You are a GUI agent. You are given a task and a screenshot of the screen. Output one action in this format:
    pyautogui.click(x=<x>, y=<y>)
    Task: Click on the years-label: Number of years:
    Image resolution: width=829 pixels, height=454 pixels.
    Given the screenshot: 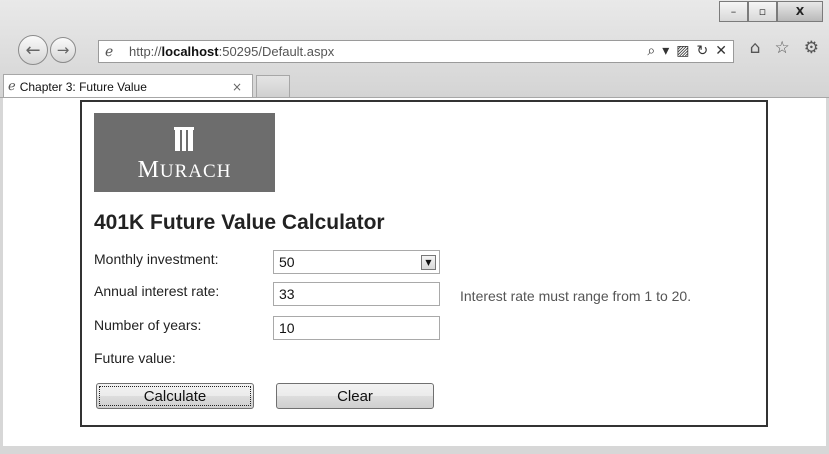 What is the action you would take?
    pyautogui.click(x=148, y=325)
    